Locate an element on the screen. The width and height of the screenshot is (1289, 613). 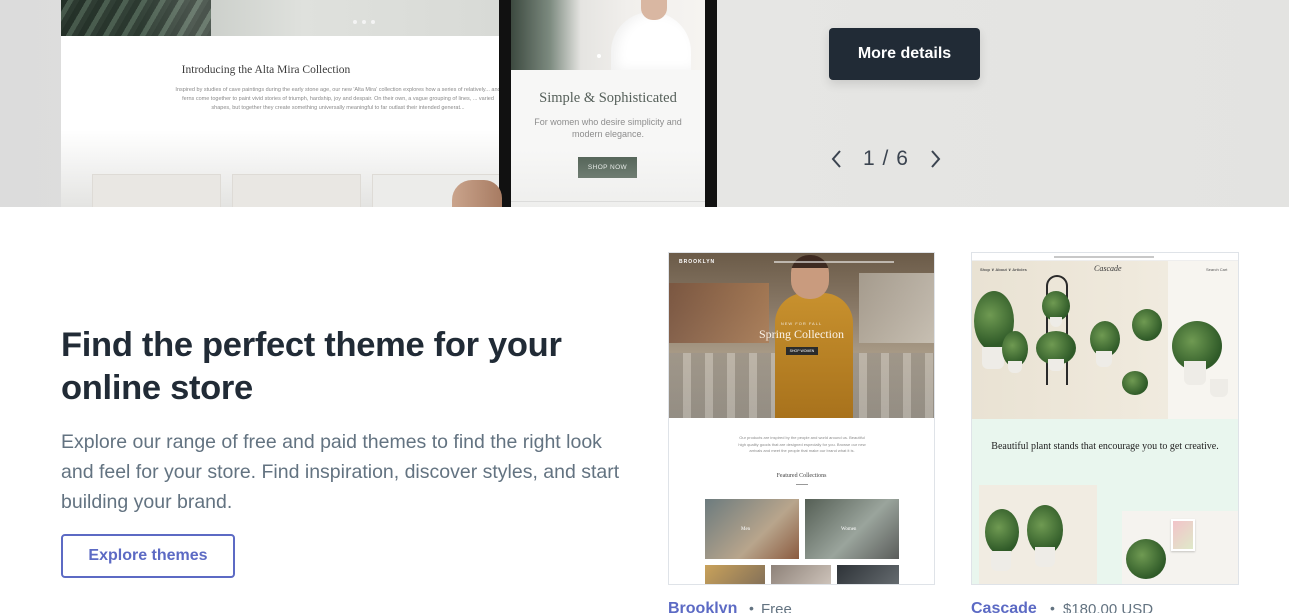
framed-art-image is located at coordinates (1183, 535).